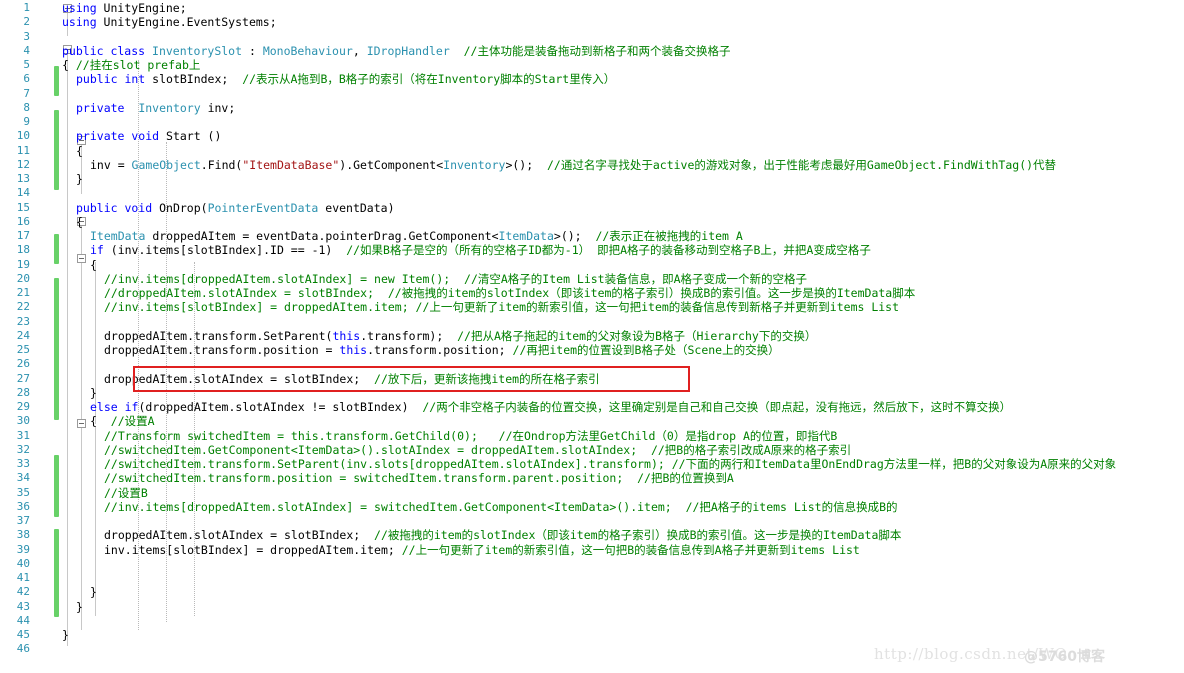  Describe the element at coordinates (592, 151) in the screenshot. I see `code-line: 11 {` at that location.